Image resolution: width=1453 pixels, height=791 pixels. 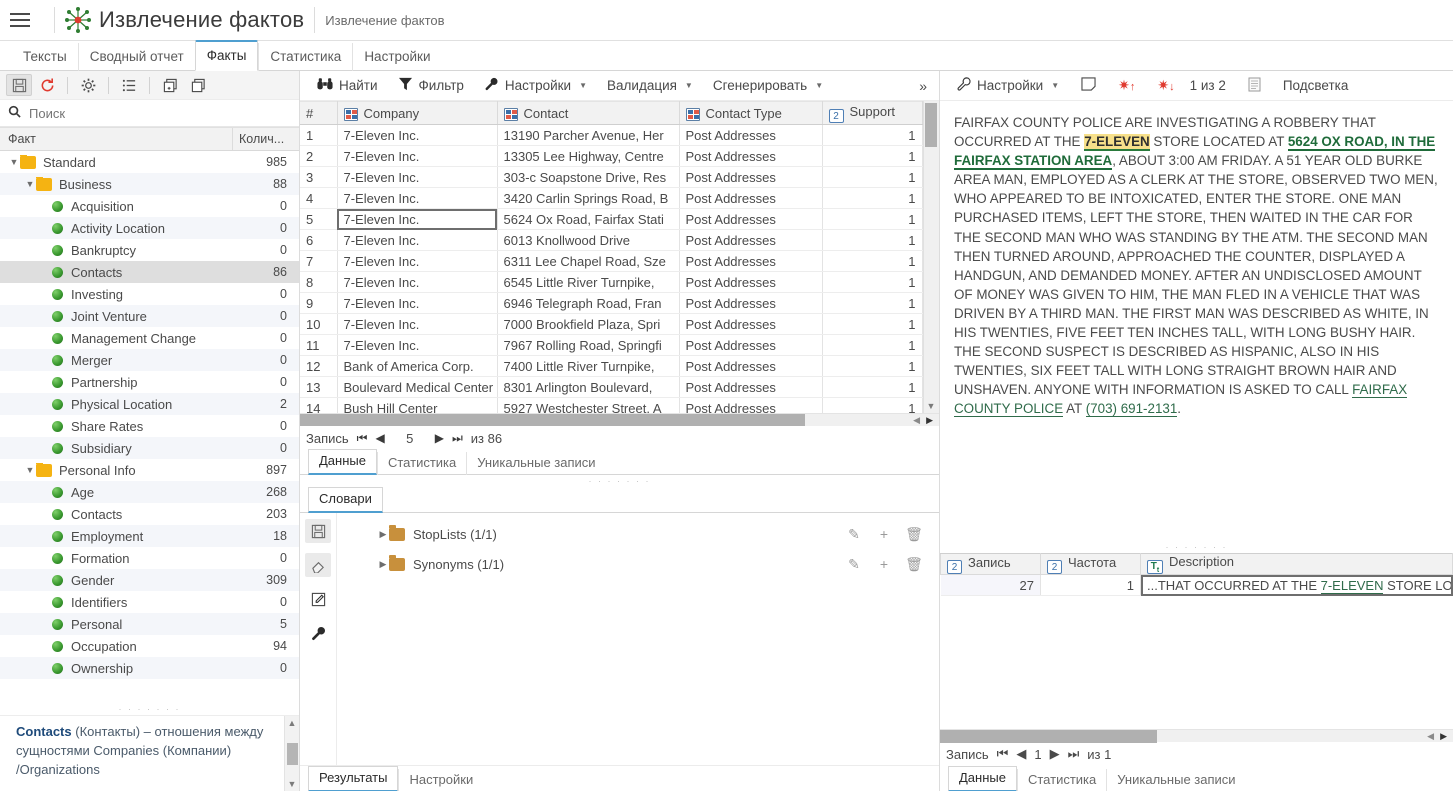 I want to click on cell-contact: 6311 Lee Chapel Road, Sze, so click(x=588, y=261).